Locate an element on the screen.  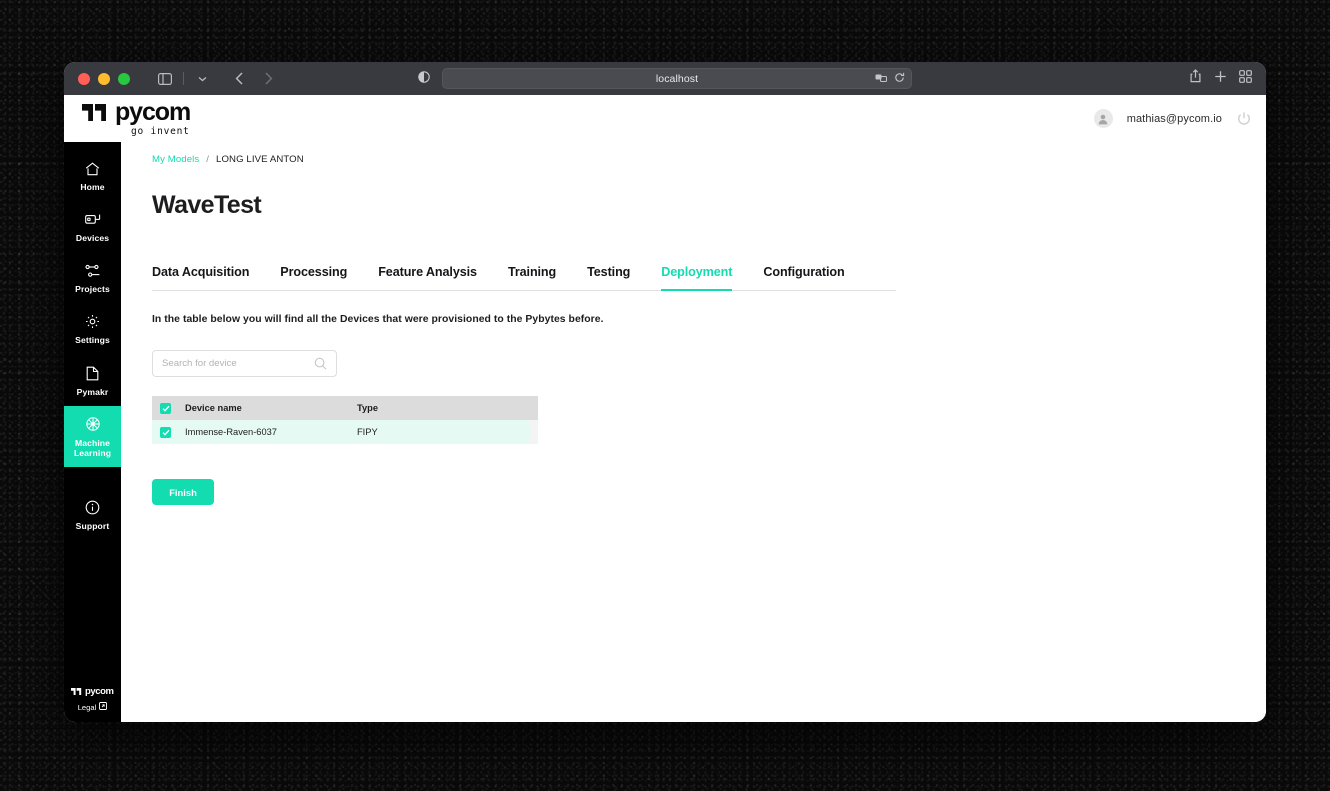
sidebar-footer: pycom Legal is located at coordinates (92, 699).